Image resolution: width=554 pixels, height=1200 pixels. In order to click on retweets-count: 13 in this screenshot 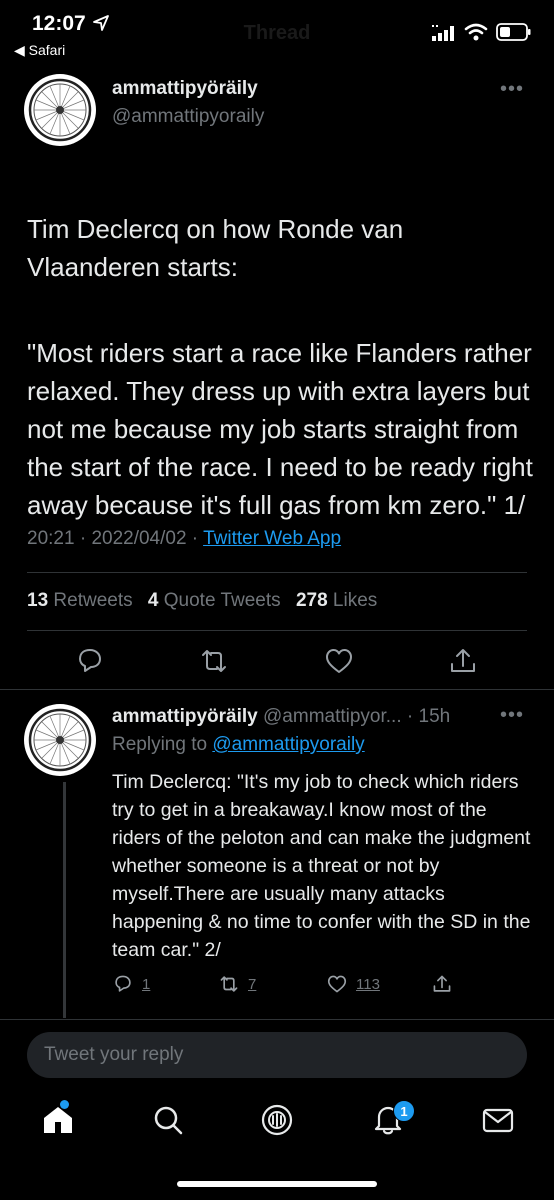, I will do `click(37, 600)`.